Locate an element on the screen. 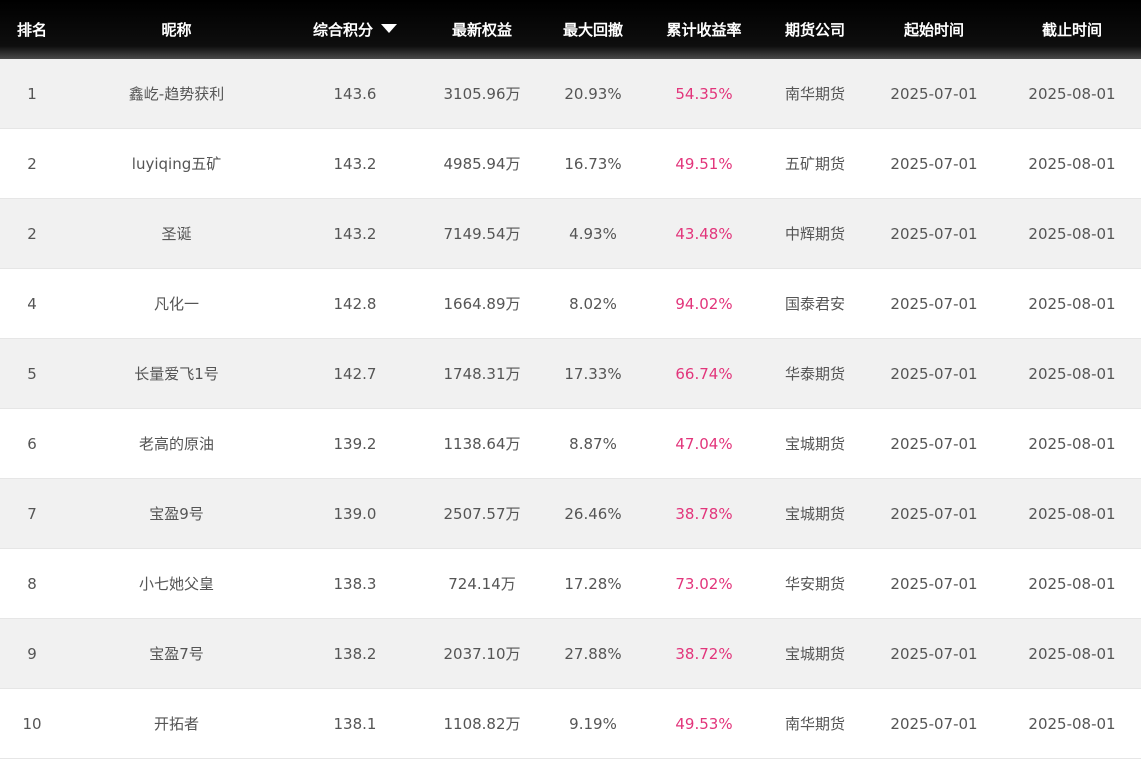 The image size is (1141, 759). header-drawdown-label: 最大回撤 is located at coordinates (592, 30).